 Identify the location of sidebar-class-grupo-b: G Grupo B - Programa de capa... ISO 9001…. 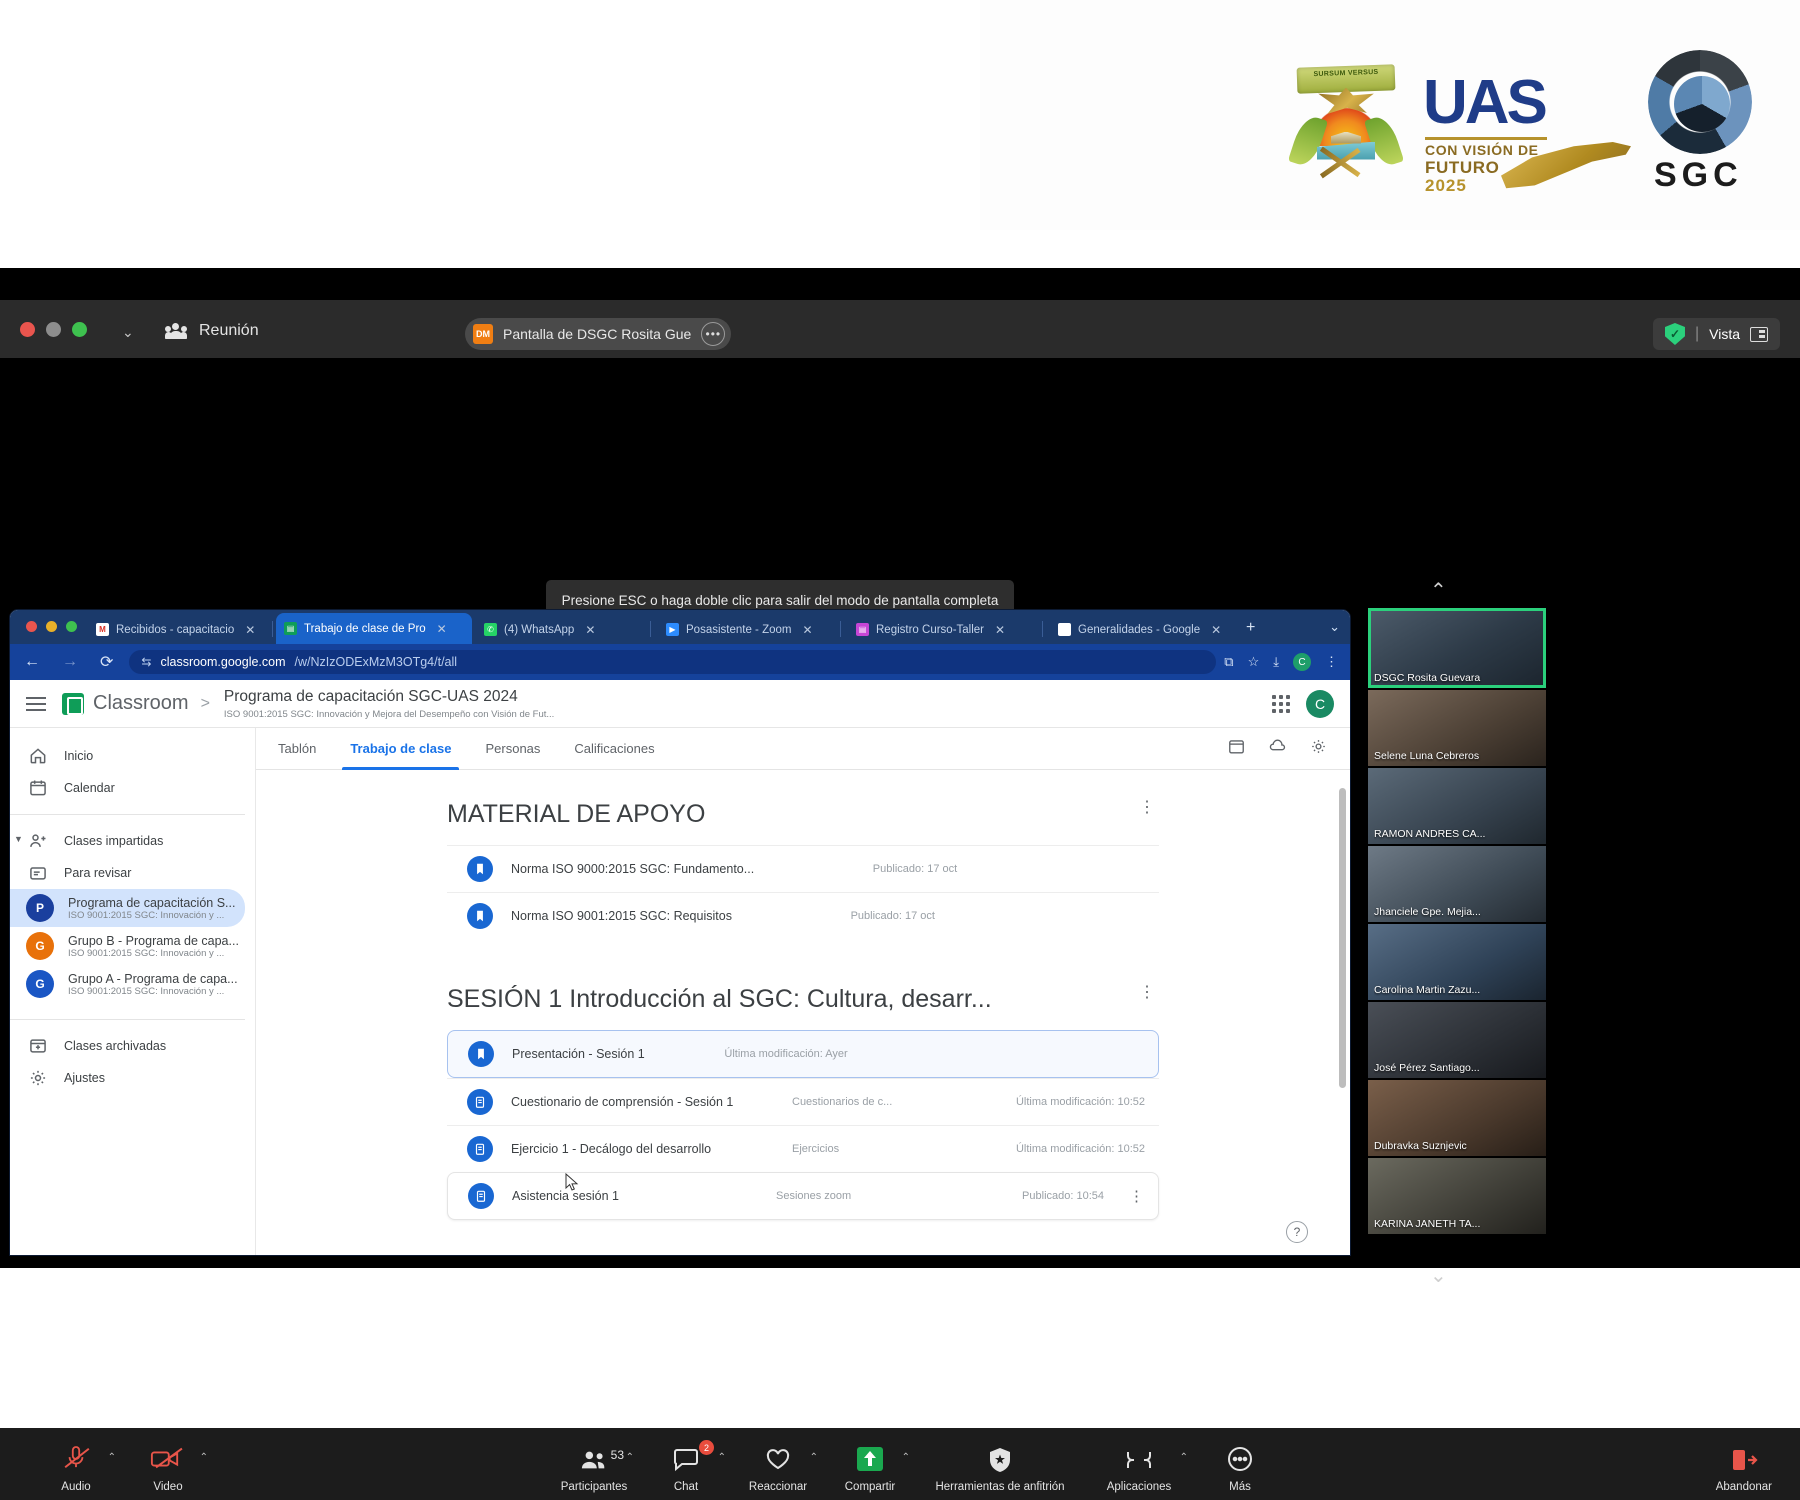
(127, 946).